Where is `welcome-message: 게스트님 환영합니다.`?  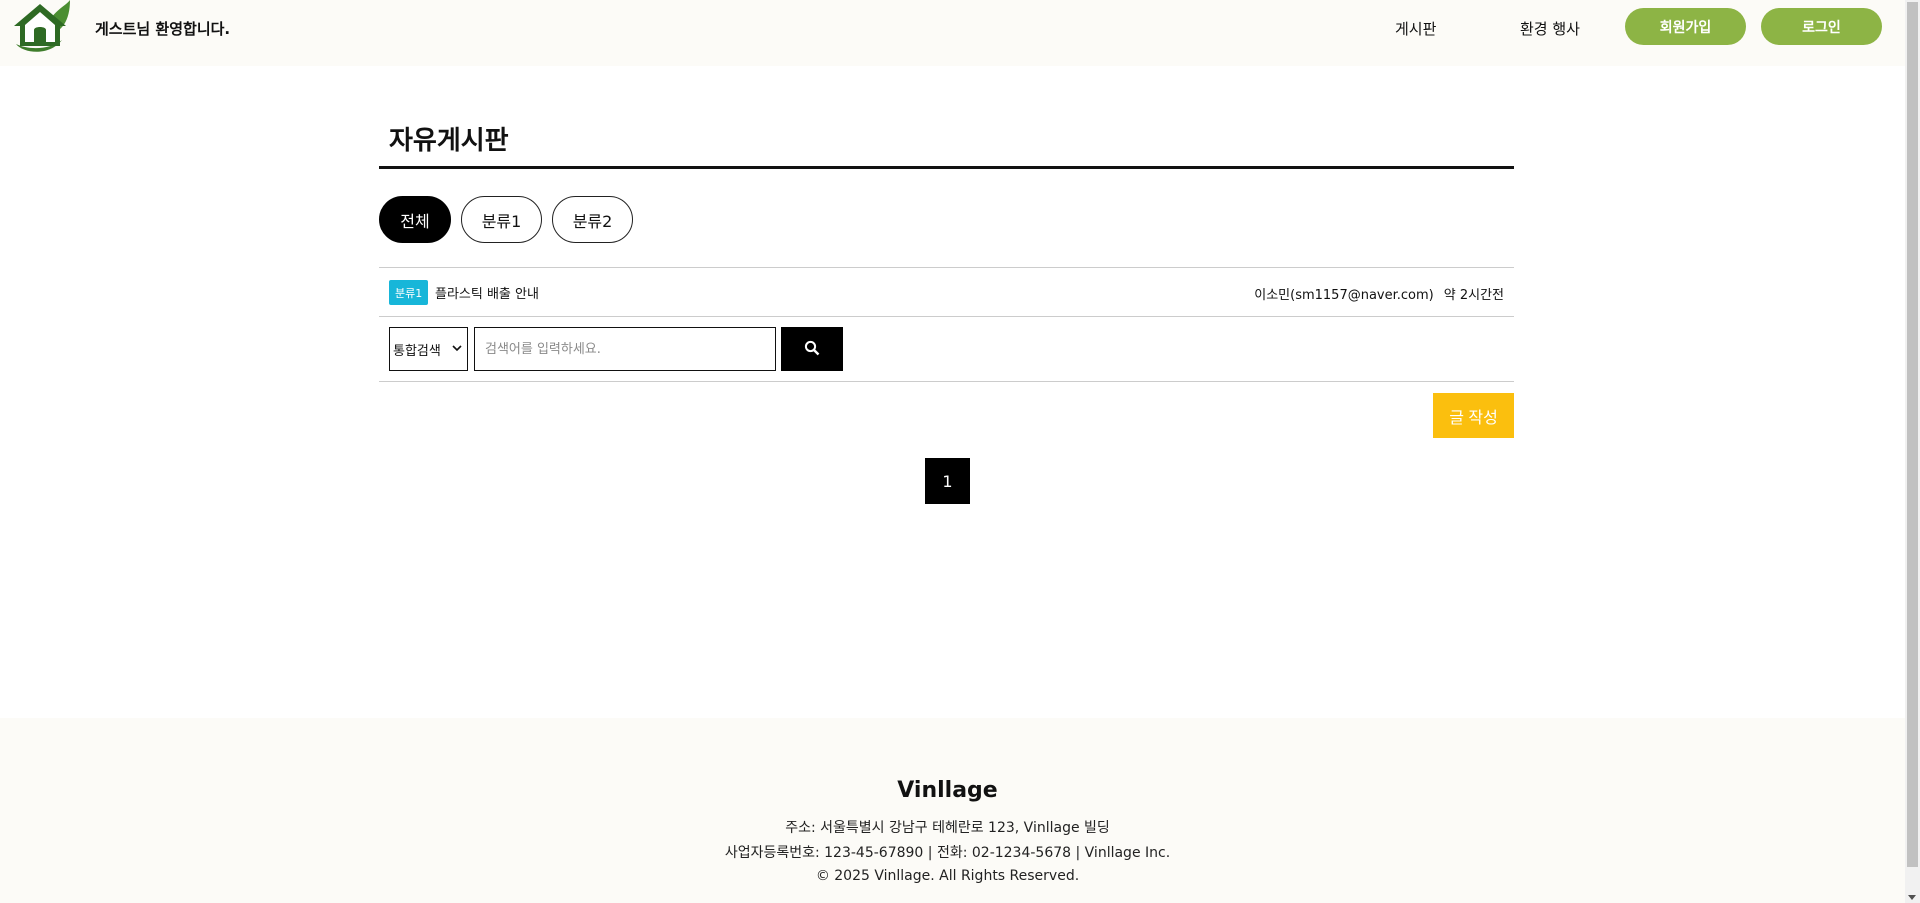
welcome-message: 게스트님 환영합니다. is located at coordinates (163, 29).